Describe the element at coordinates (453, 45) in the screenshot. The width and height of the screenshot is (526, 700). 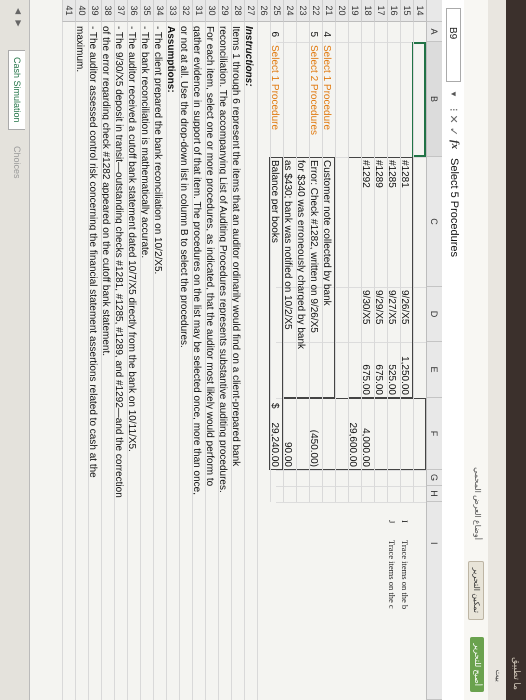
I see `name-box: B9` at that location.